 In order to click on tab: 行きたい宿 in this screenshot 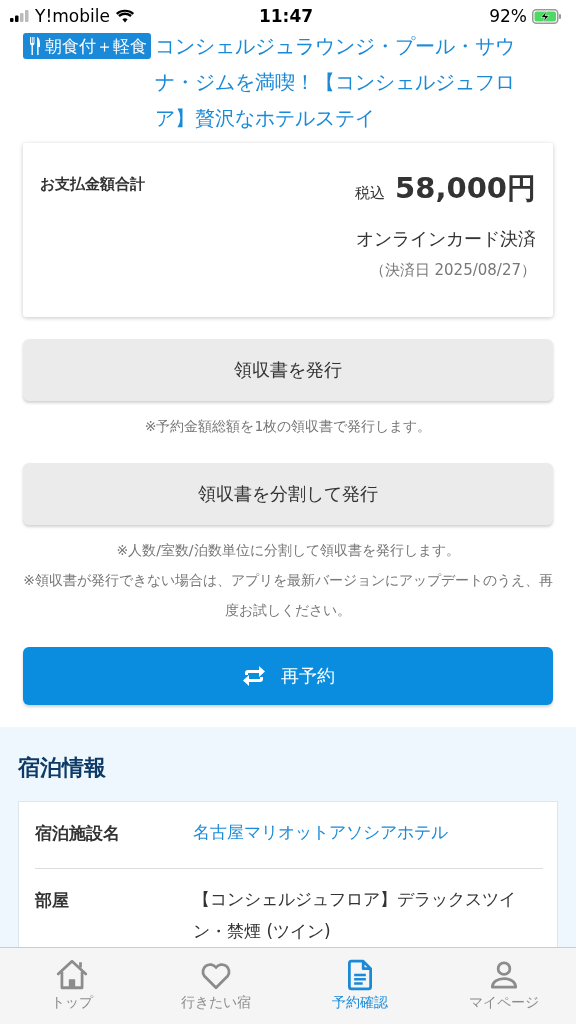, I will do `click(216, 986)`.